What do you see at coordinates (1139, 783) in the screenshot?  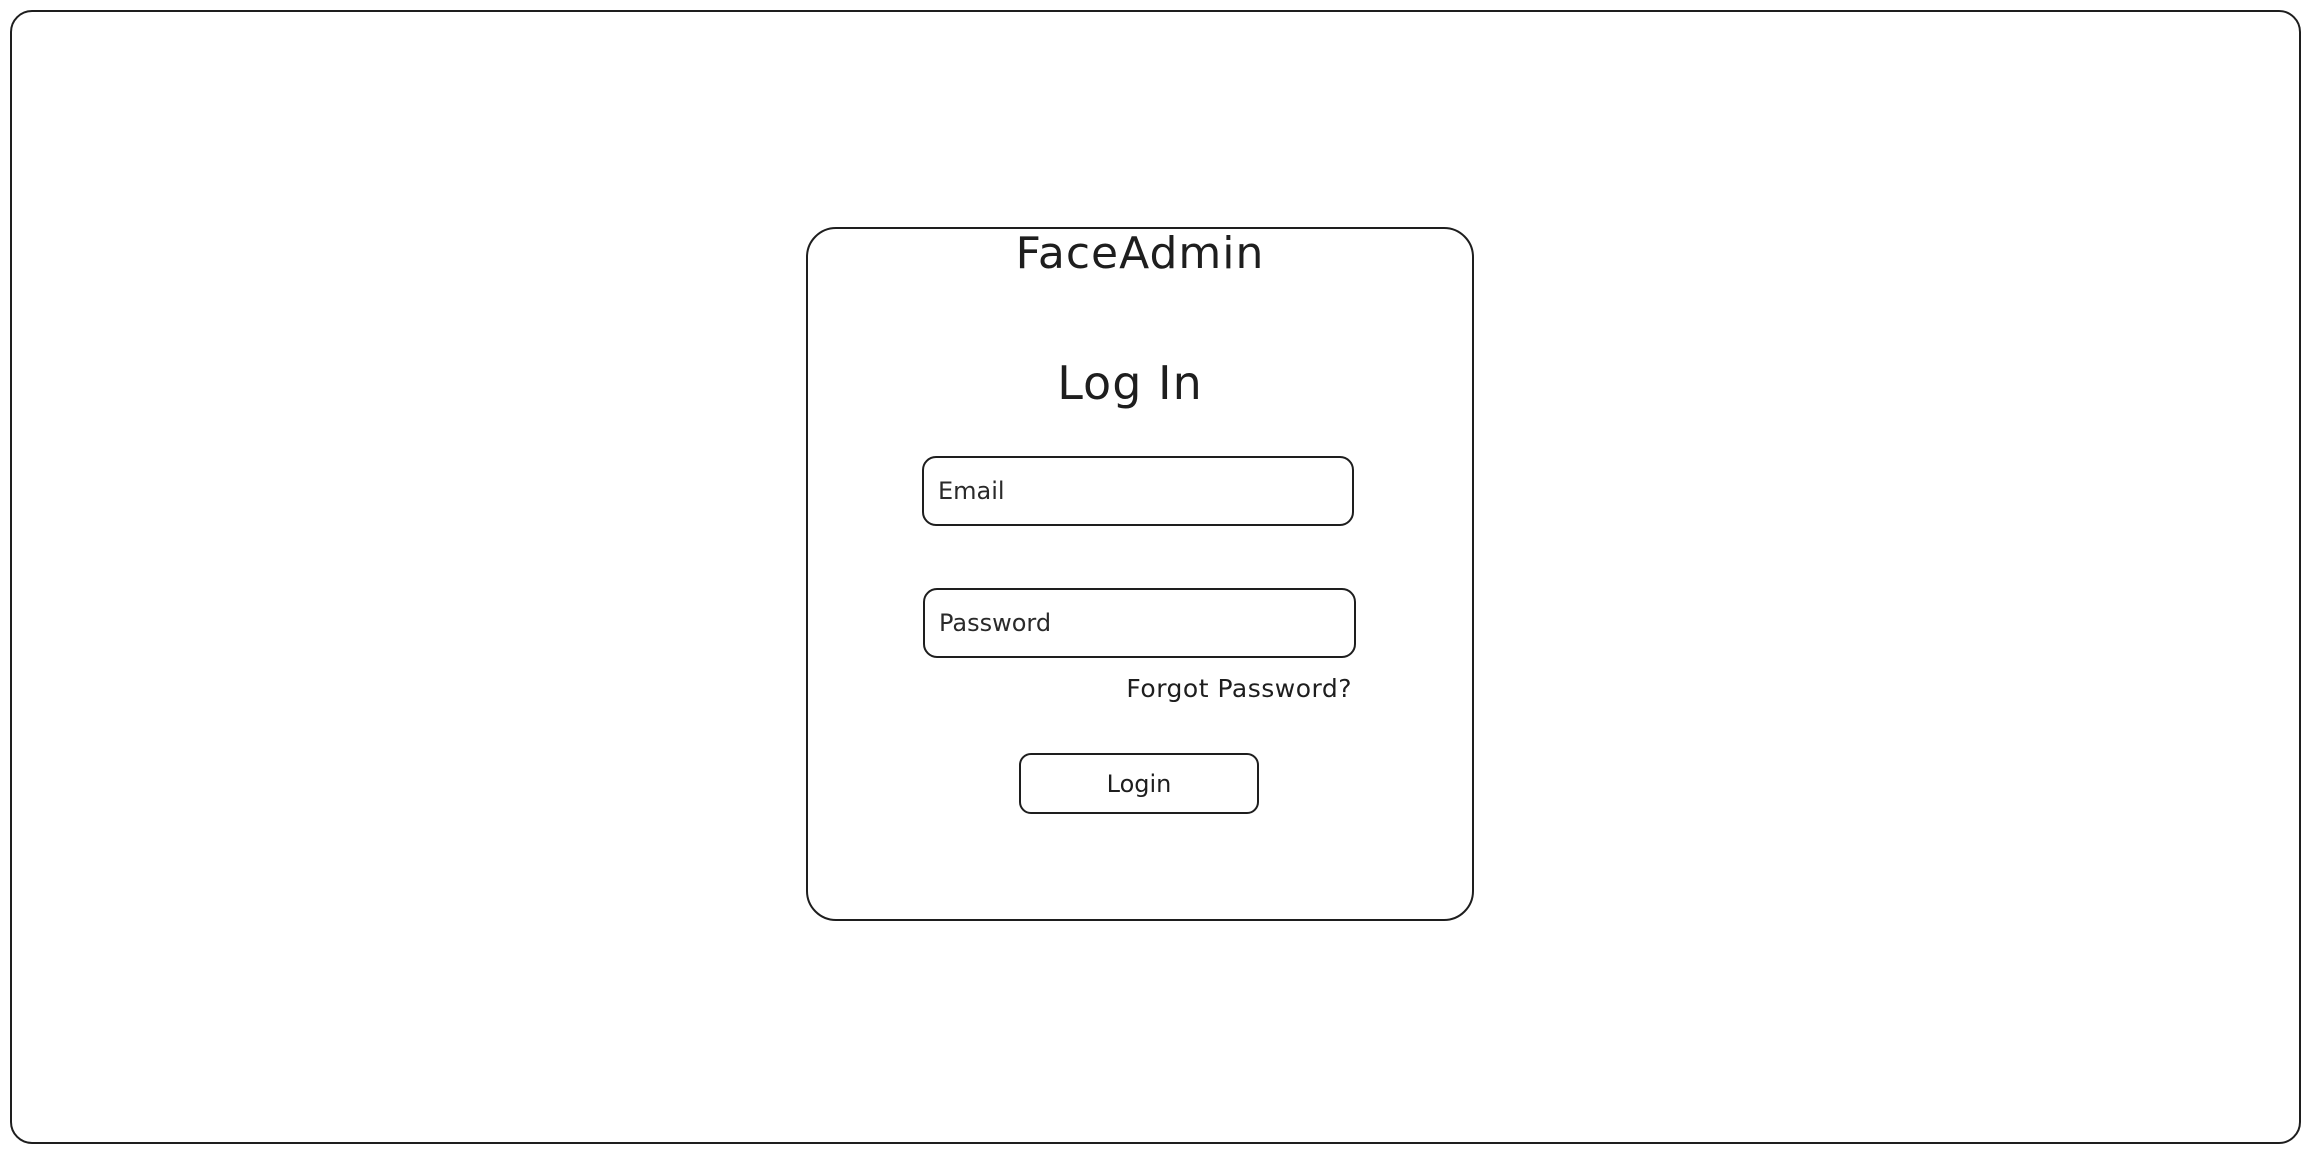 I see `login-button: Login` at bounding box center [1139, 783].